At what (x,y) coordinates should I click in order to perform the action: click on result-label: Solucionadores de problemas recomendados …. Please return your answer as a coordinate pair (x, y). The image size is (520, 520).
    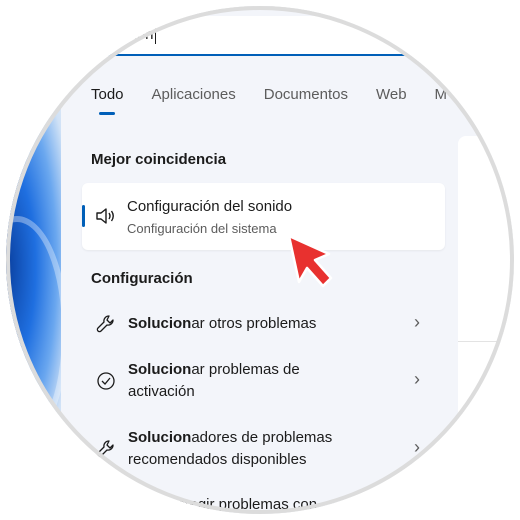
    Looking at the image, I should click on (230, 448).